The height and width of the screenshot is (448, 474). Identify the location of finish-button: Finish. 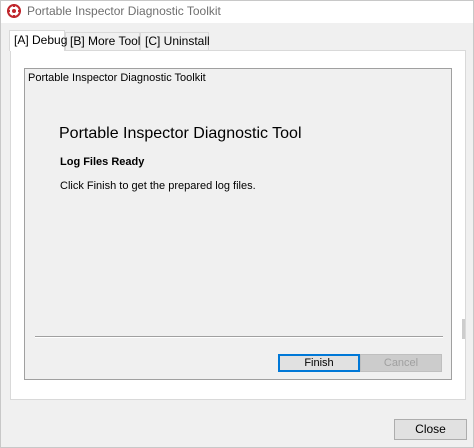
(319, 363).